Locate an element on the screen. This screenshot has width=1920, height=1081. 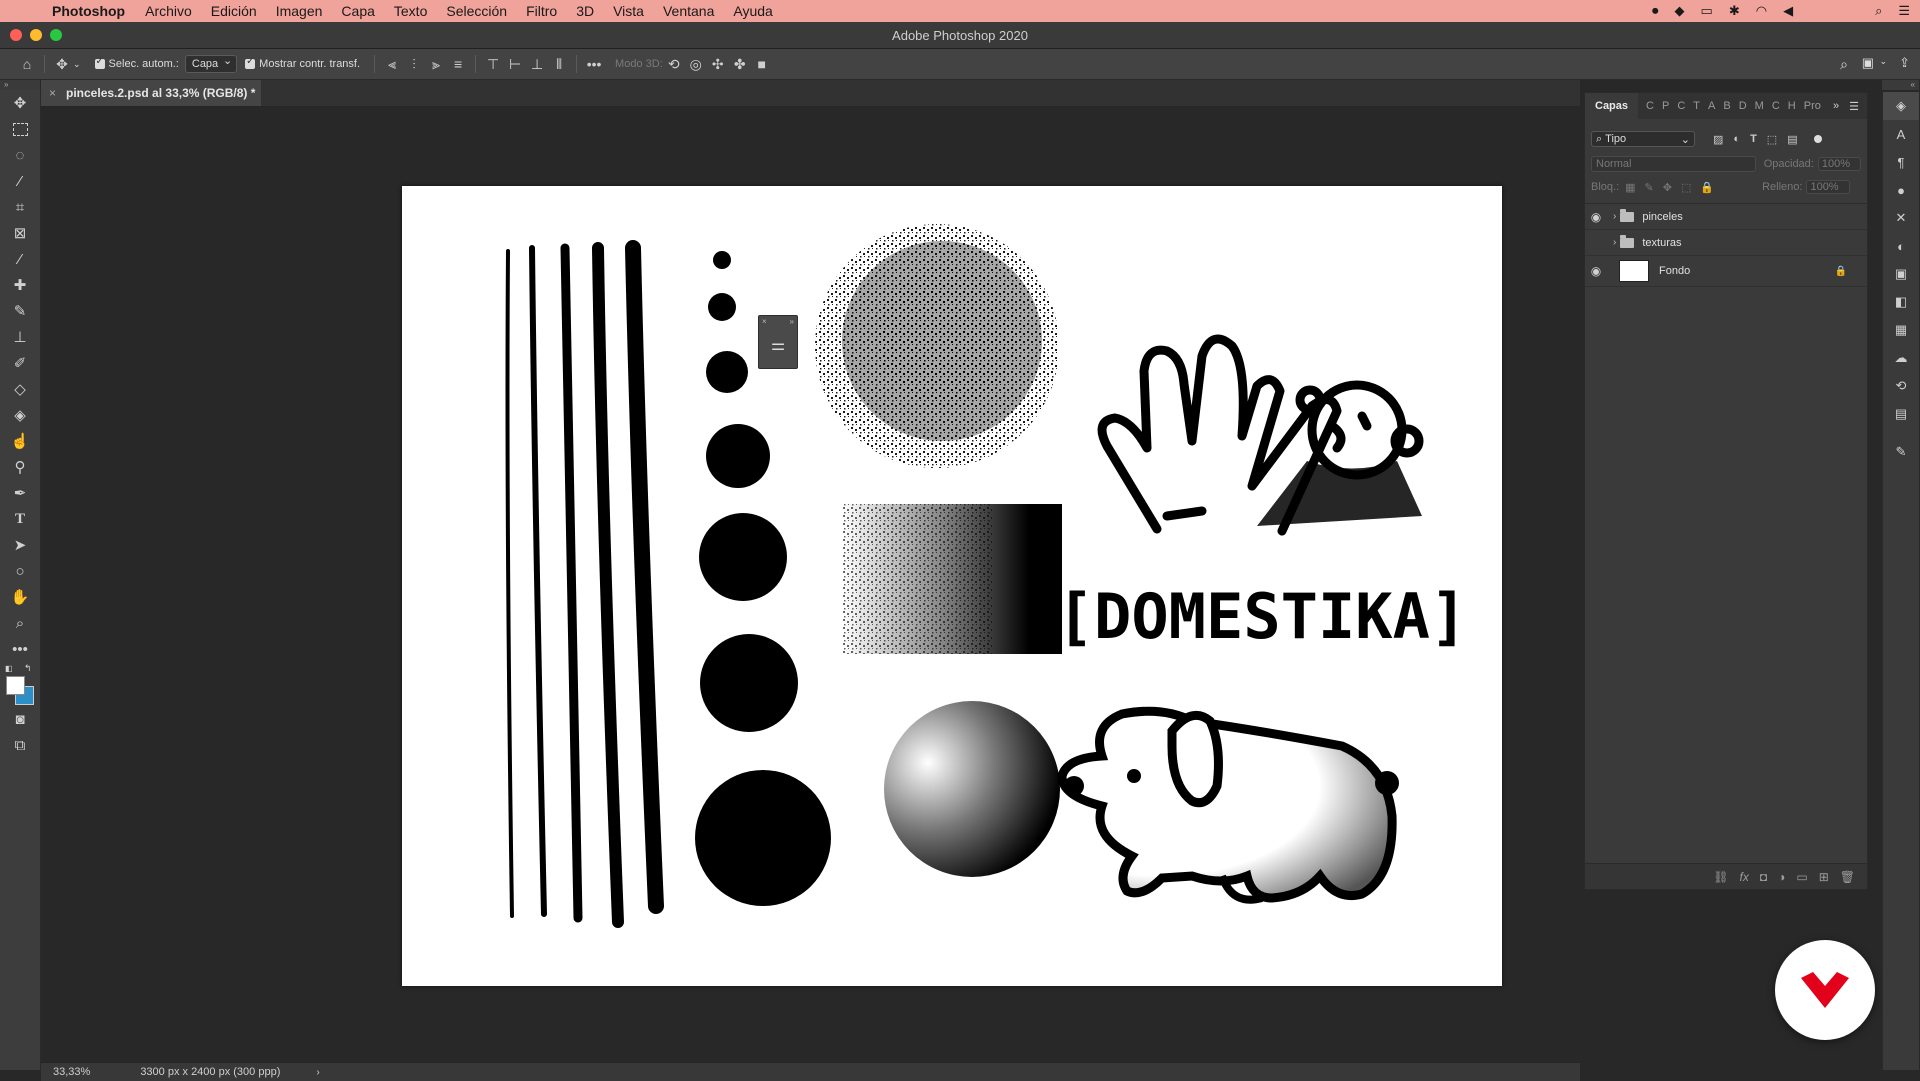
lasso-tool: ◌ is located at coordinates (20, 155).